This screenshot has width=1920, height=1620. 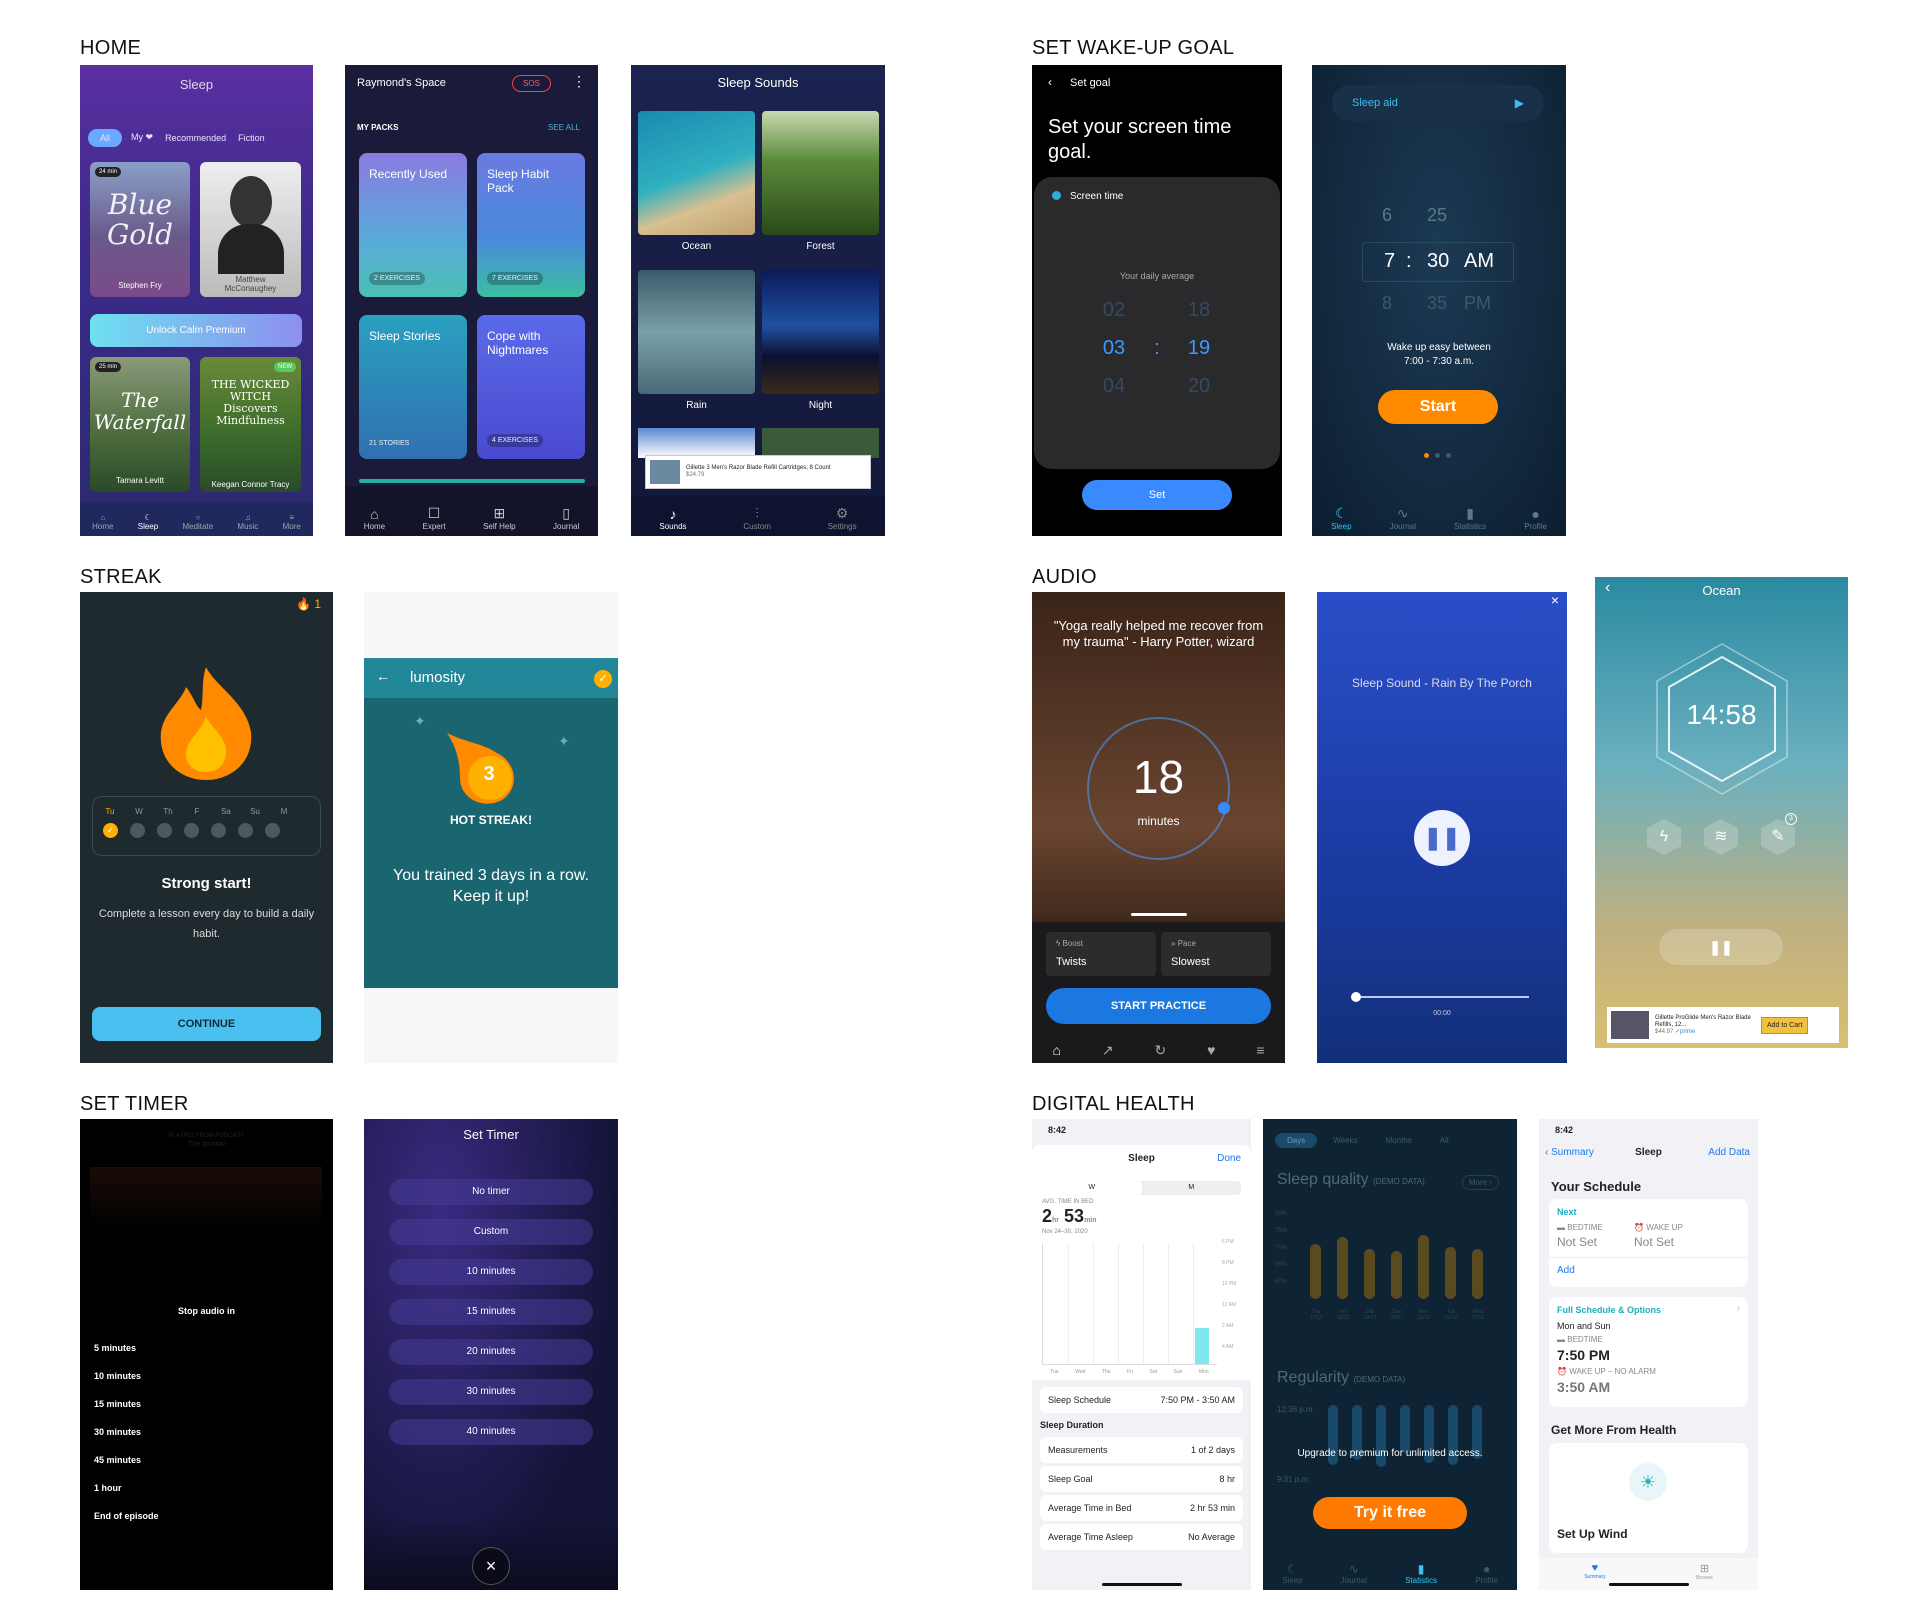 What do you see at coordinates (1050, 82) in the screenshot?
I see `back-icon: ‹` at bounding box center [1050, 82].